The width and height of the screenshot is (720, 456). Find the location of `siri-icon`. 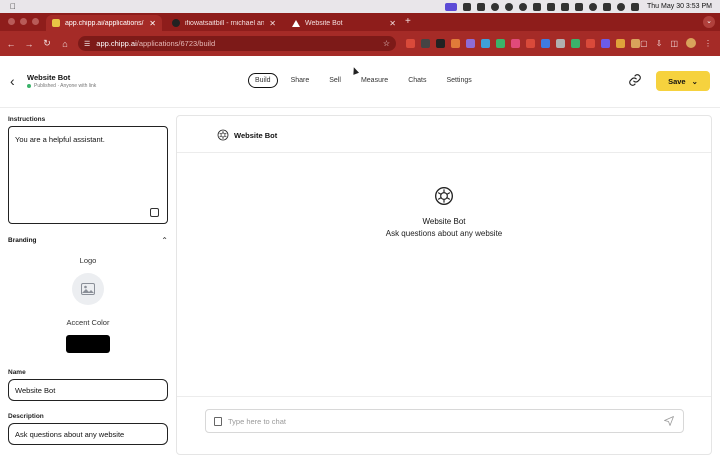

siri-icon is located at coordinates (635, 6).